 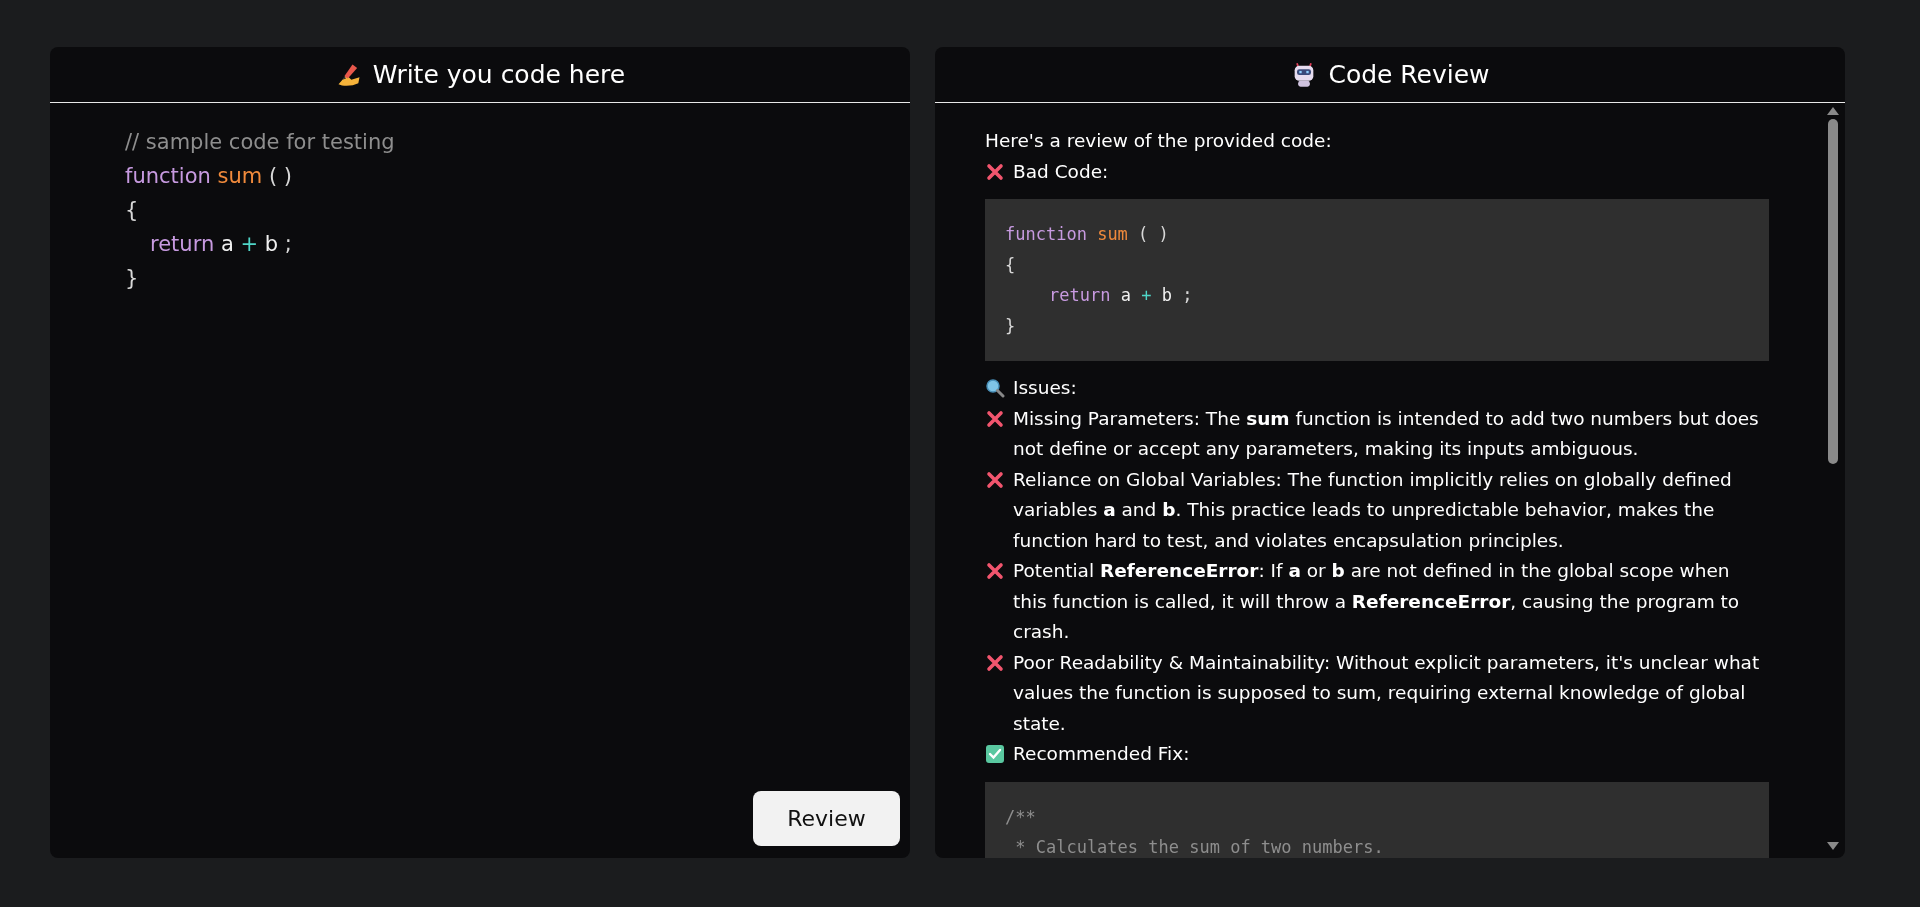 What do you see at coordinates (1409, 74) in the screenshot?
I see `panel-title: Code Review` at bounding box center [1409, 74].